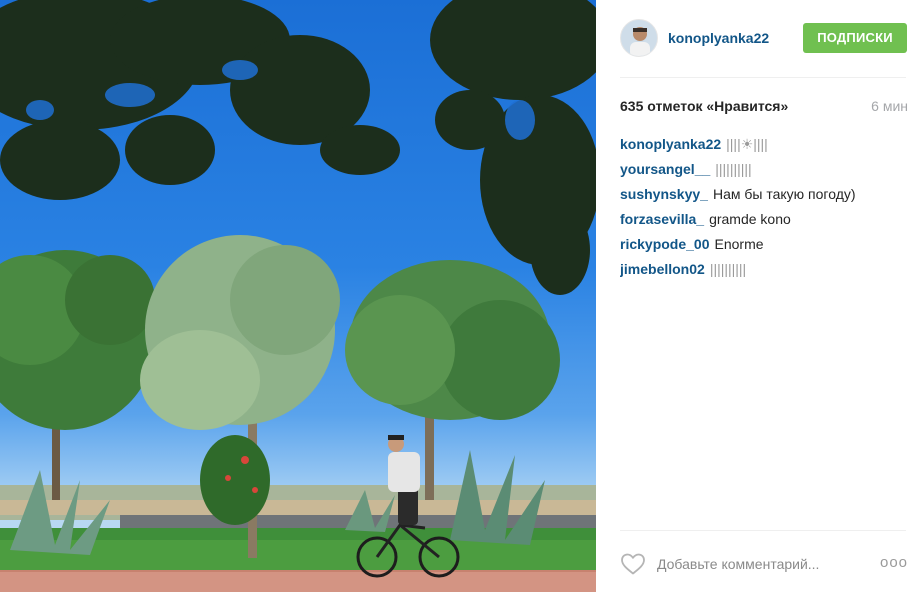 Image resolution: width=921 pixels, height=592 pixels. What do you see at coordinates (739, 244) in the screenshot?
I see `comment-text: Enorme` at bounding box center [739, 244].